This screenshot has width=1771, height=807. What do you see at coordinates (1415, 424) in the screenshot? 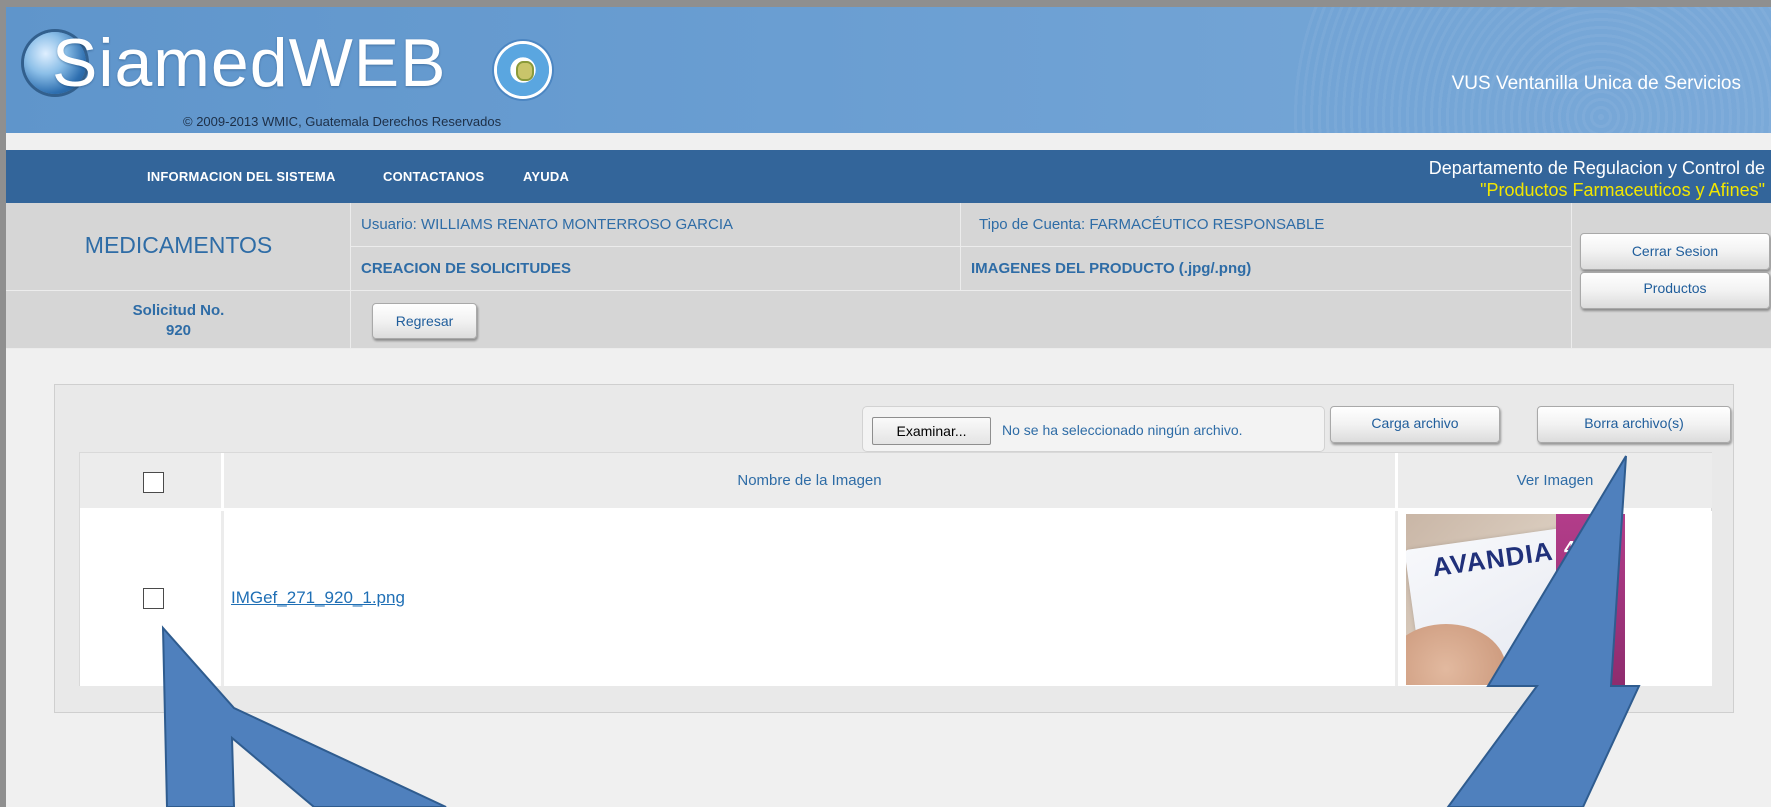
I see `upload-file-button: Carga archivo` at bounding box center [1415, 424].